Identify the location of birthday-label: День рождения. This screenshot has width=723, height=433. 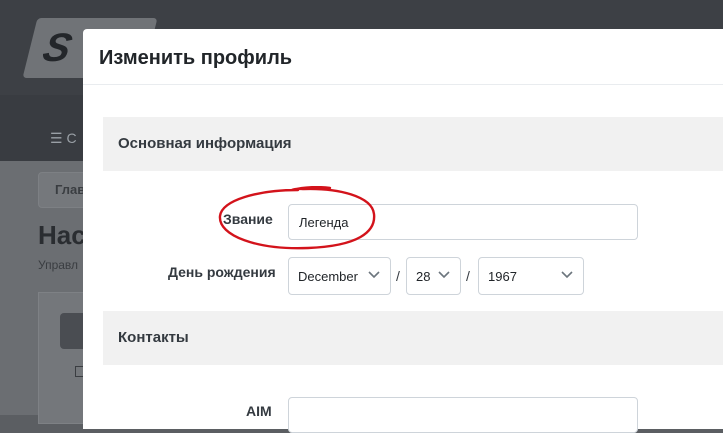
(222, 272).